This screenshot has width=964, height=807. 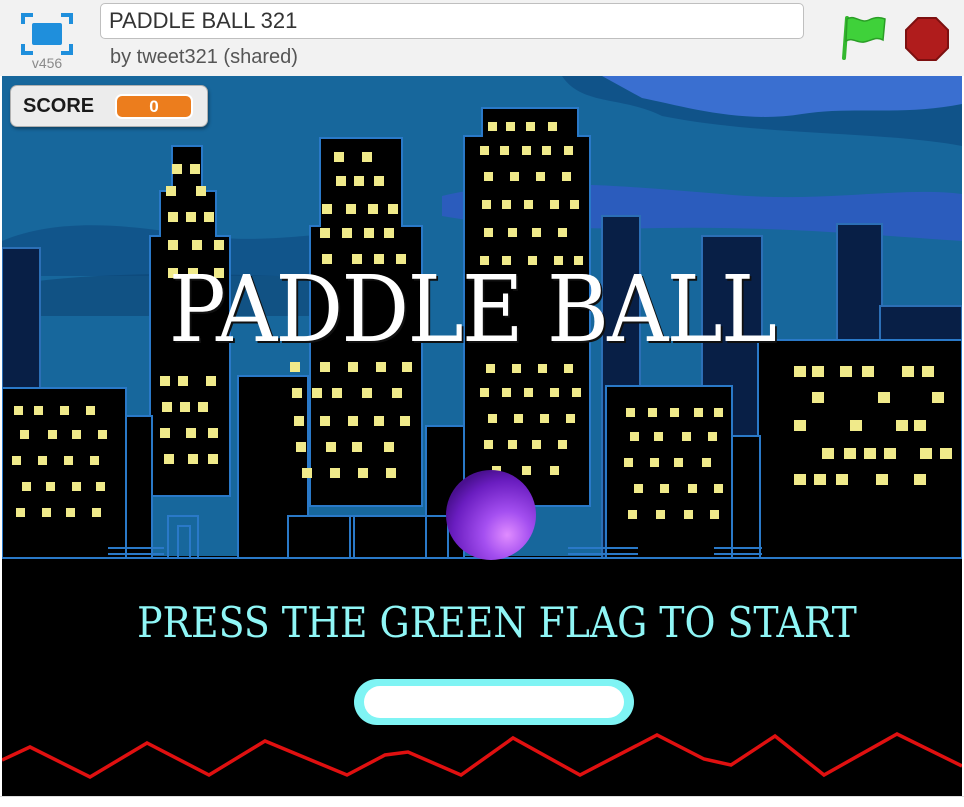 I want to click on green-flag-button, so click(x=865, y=37).